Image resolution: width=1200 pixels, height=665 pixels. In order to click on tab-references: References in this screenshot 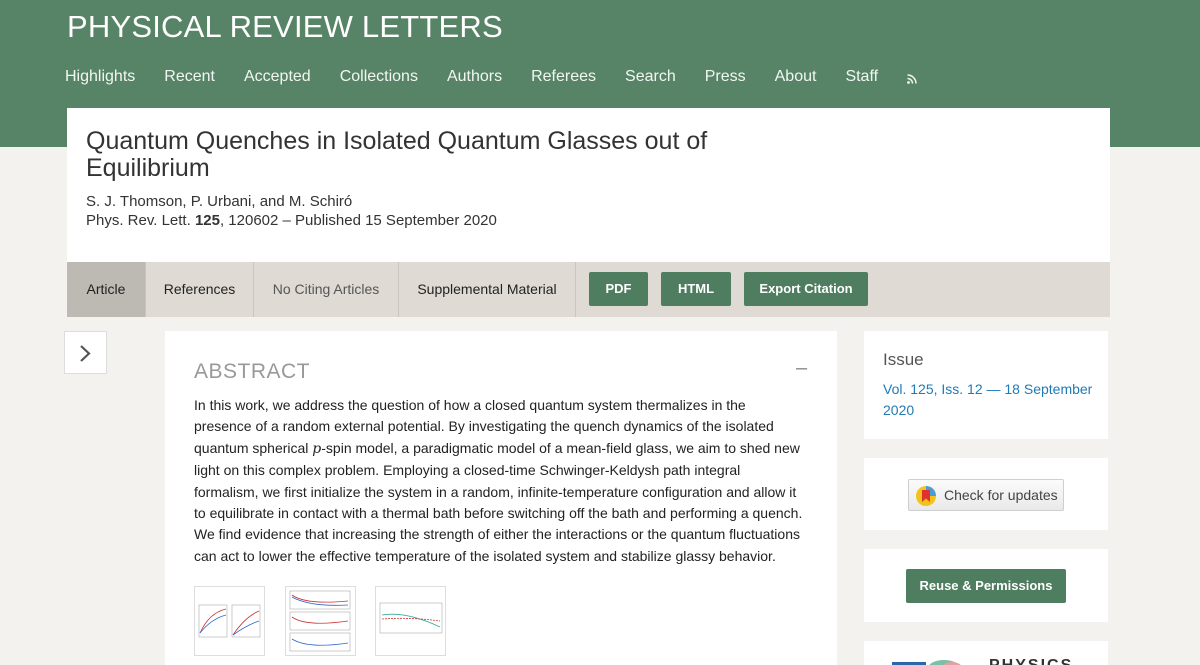, I will do `click(200, 289)`.